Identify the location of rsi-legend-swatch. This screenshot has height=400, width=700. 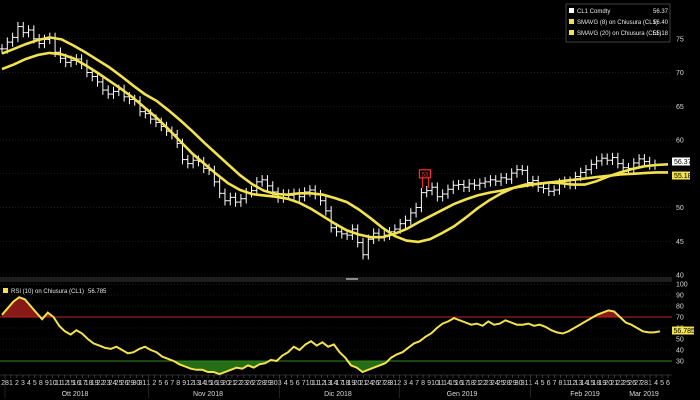
(5, 290).